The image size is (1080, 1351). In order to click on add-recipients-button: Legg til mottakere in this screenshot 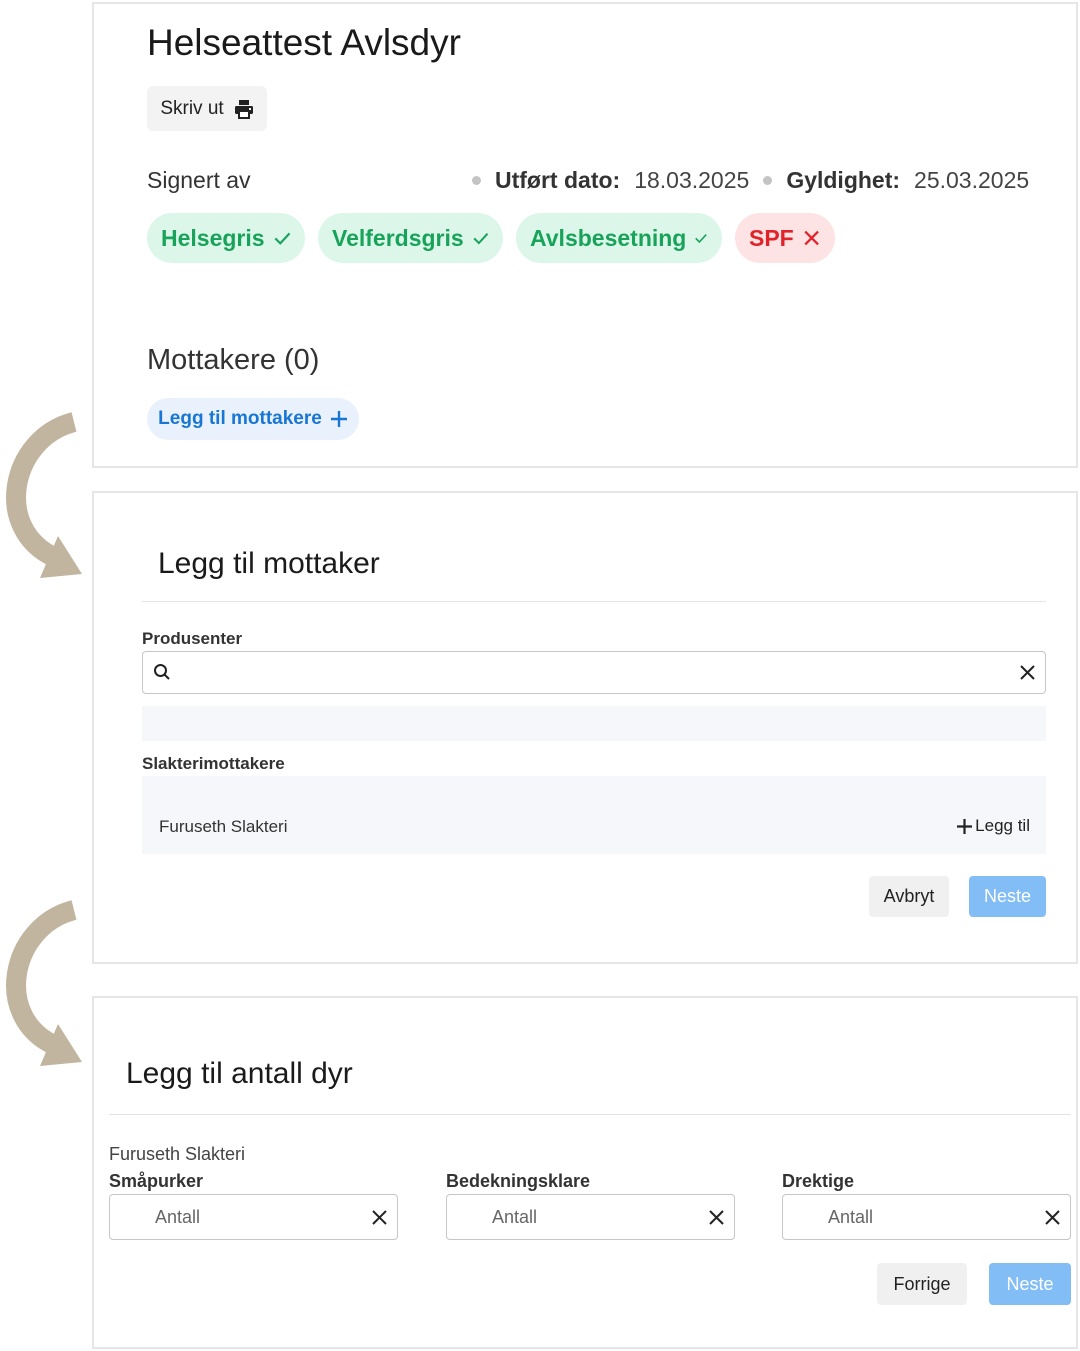, I will do `click(253, 419)`.